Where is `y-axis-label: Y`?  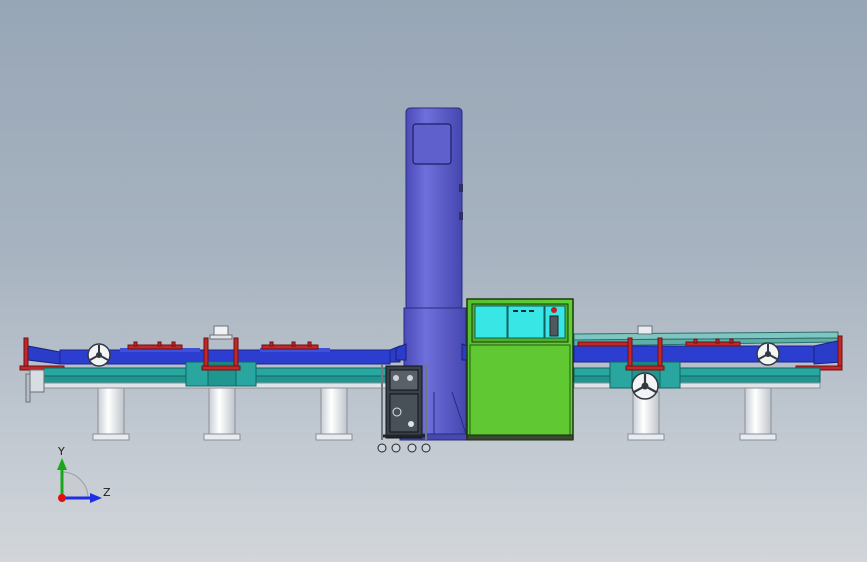
y-axis-label: Y is located at coordinates (61, 451).